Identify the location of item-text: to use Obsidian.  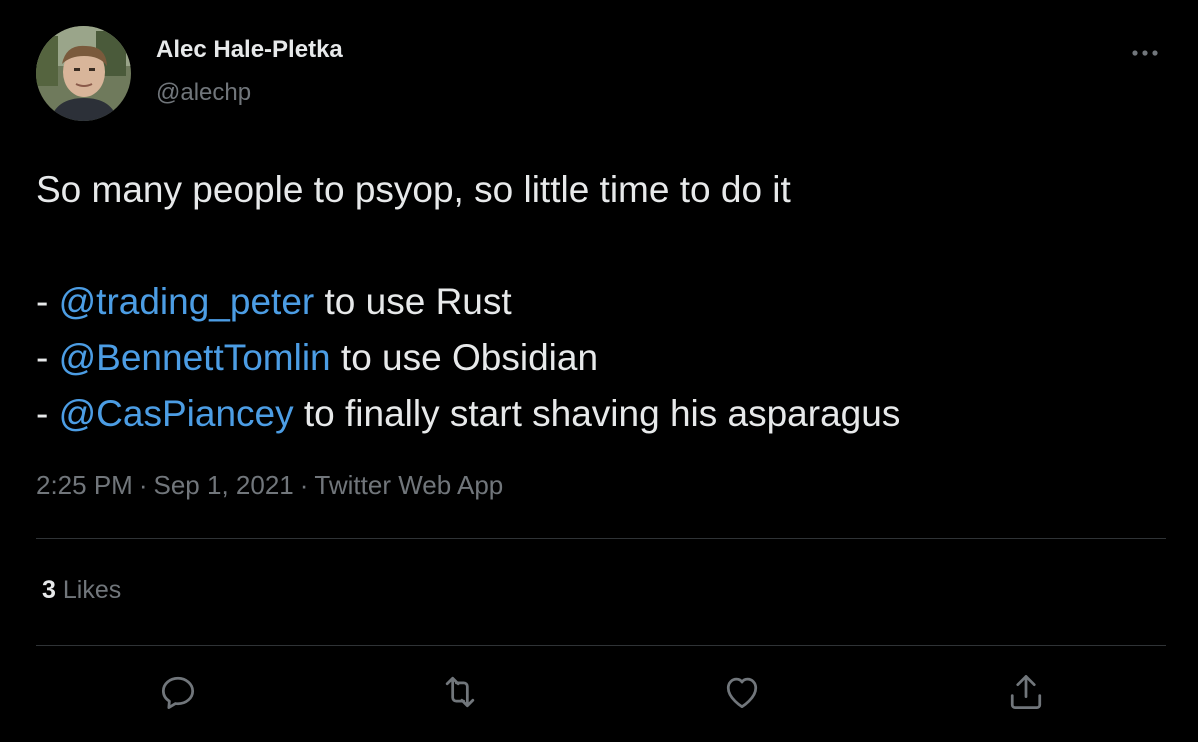
(464, 357).